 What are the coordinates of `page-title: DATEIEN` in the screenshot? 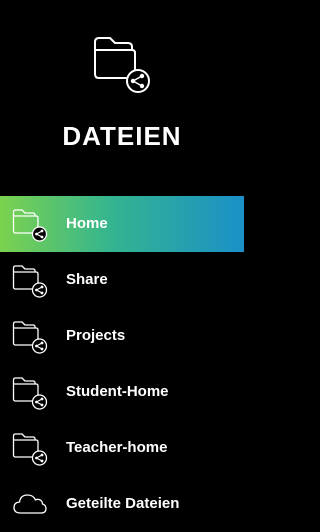 It's located at (122, 136).